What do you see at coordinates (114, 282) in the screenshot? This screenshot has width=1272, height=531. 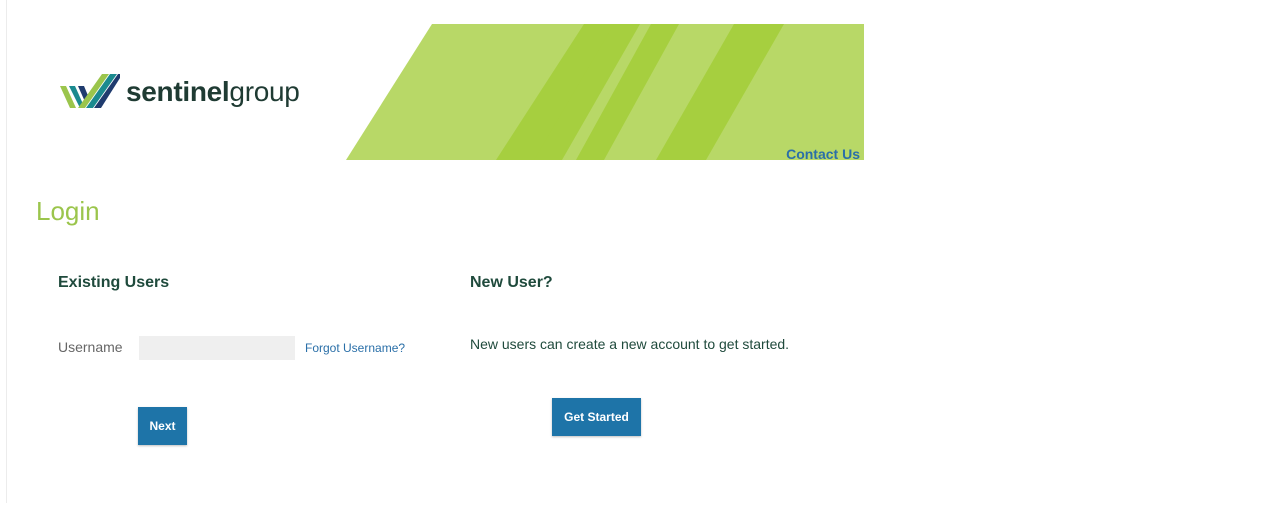 I see `existing-users-heading: Existing Users` at bounding box center [114, 282].